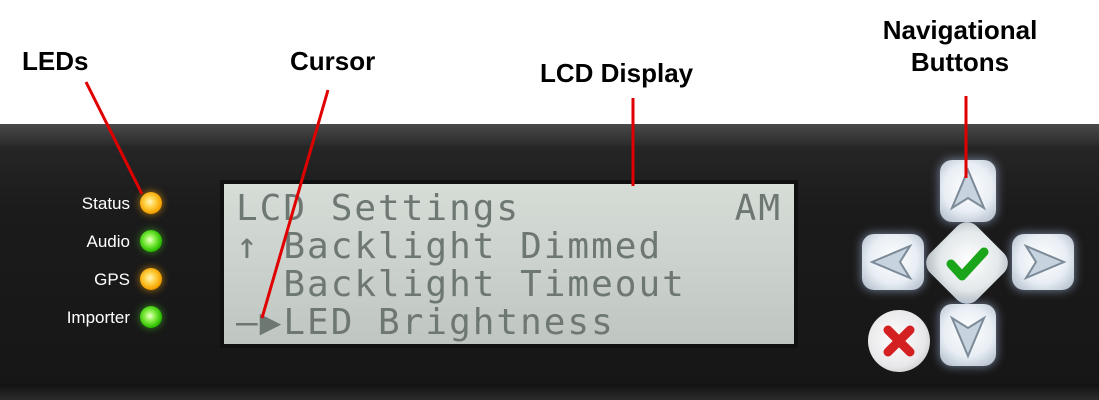  I want to click on cursor-callout-line, so click(295, 204).